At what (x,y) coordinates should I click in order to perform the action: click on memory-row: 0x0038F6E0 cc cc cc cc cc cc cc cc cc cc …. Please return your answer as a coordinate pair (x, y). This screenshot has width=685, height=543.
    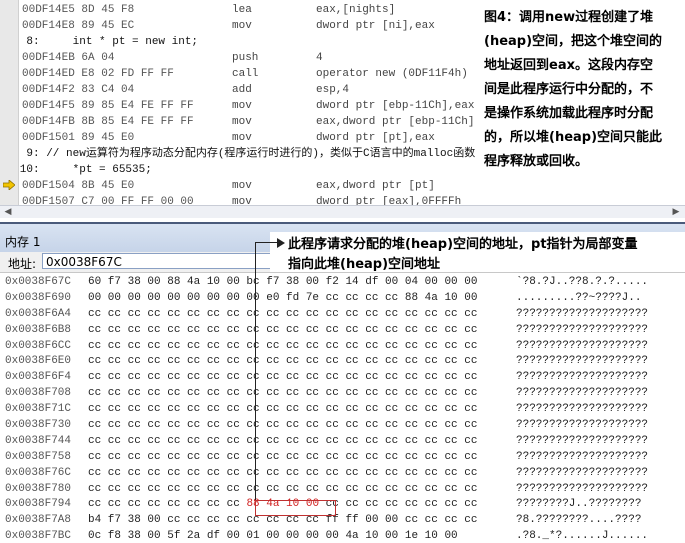
    Looking at the image, I should click on (342, 362).